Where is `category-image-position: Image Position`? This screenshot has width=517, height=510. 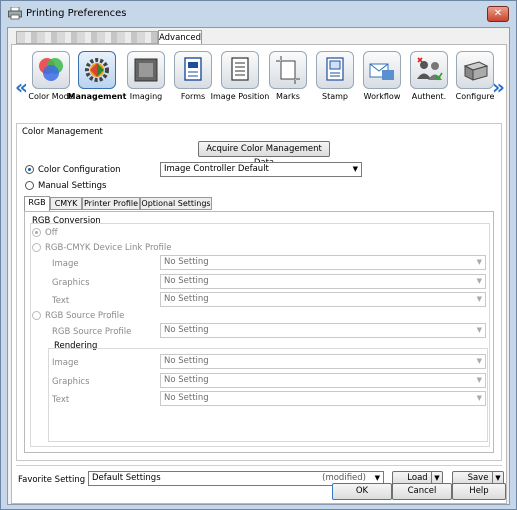 category-image-position: Image Position is located at coordinates (240, 80).